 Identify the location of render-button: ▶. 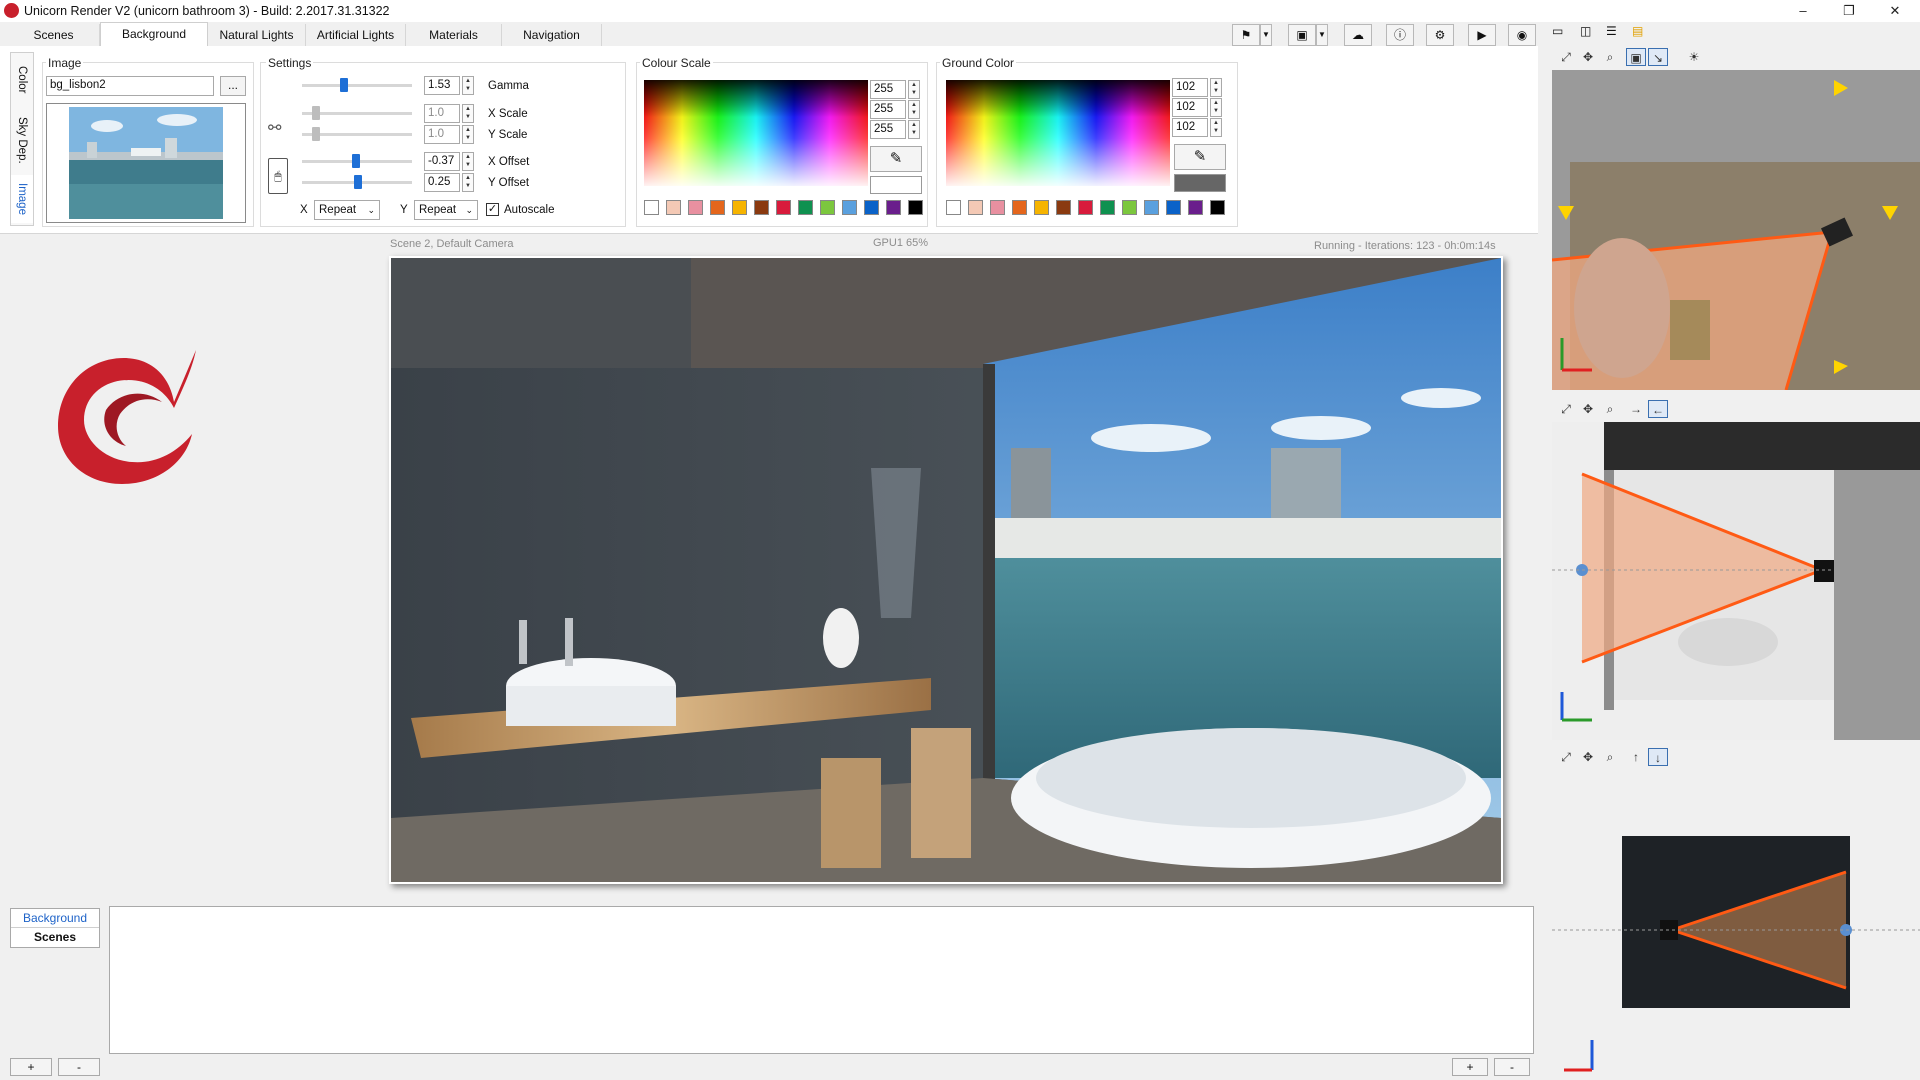
(1482, 35).